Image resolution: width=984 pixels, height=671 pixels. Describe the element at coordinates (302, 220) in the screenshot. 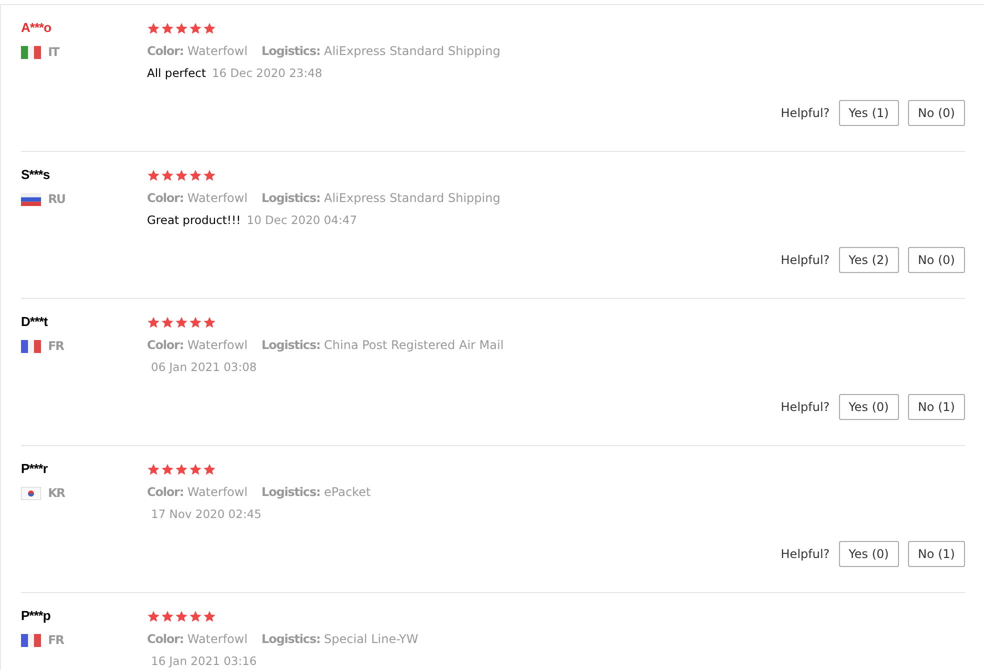

I see `review-date: 10 Dec 2020 04:47` at that location.